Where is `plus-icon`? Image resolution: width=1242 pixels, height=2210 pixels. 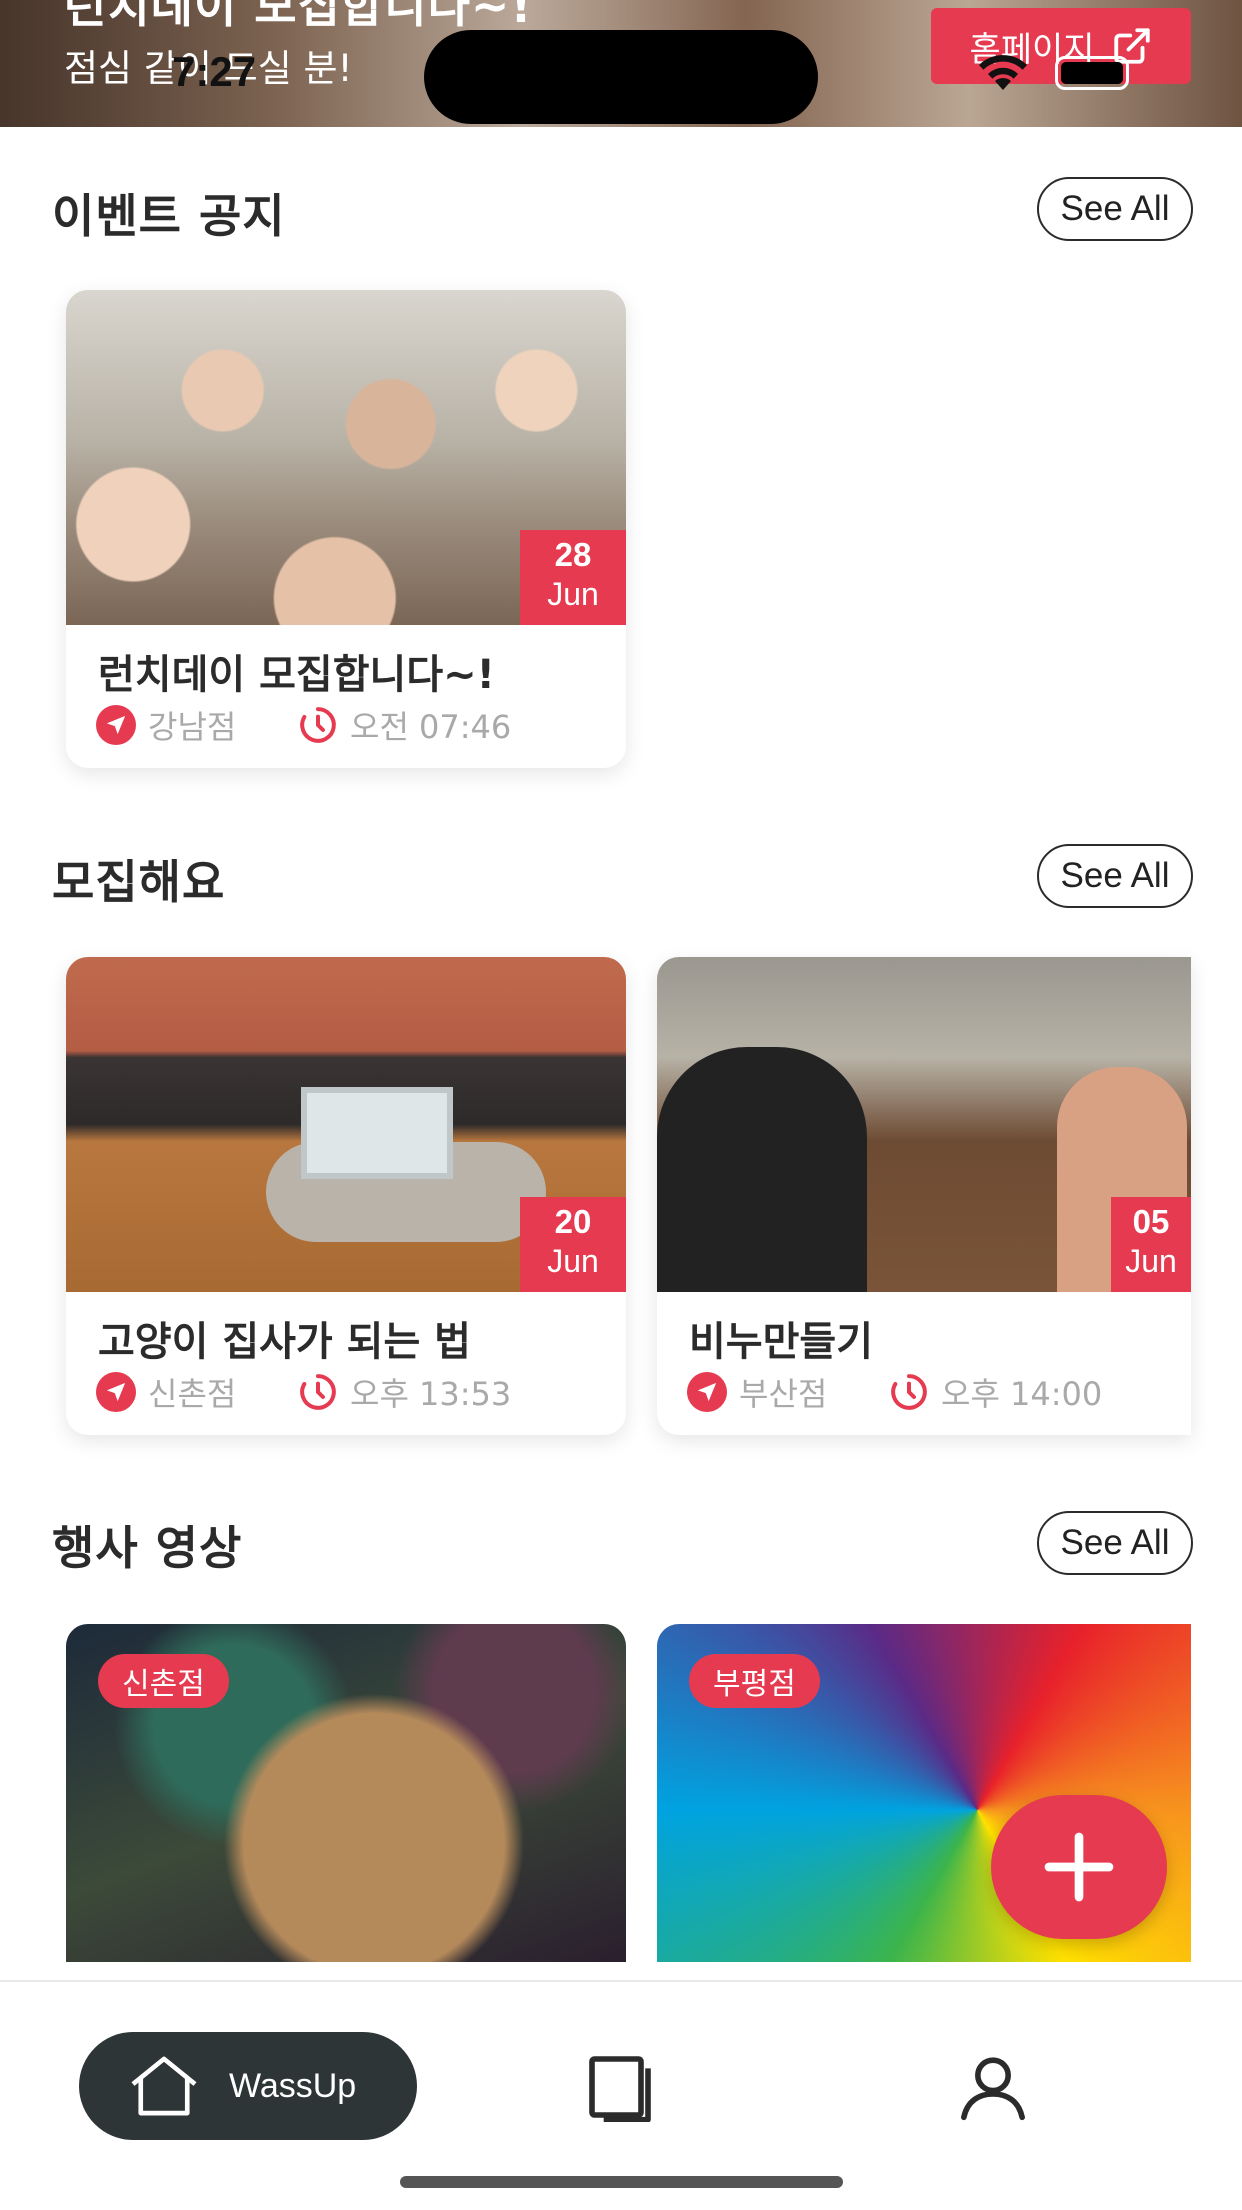
plus-icon is located at coordinates (1079, 1867).